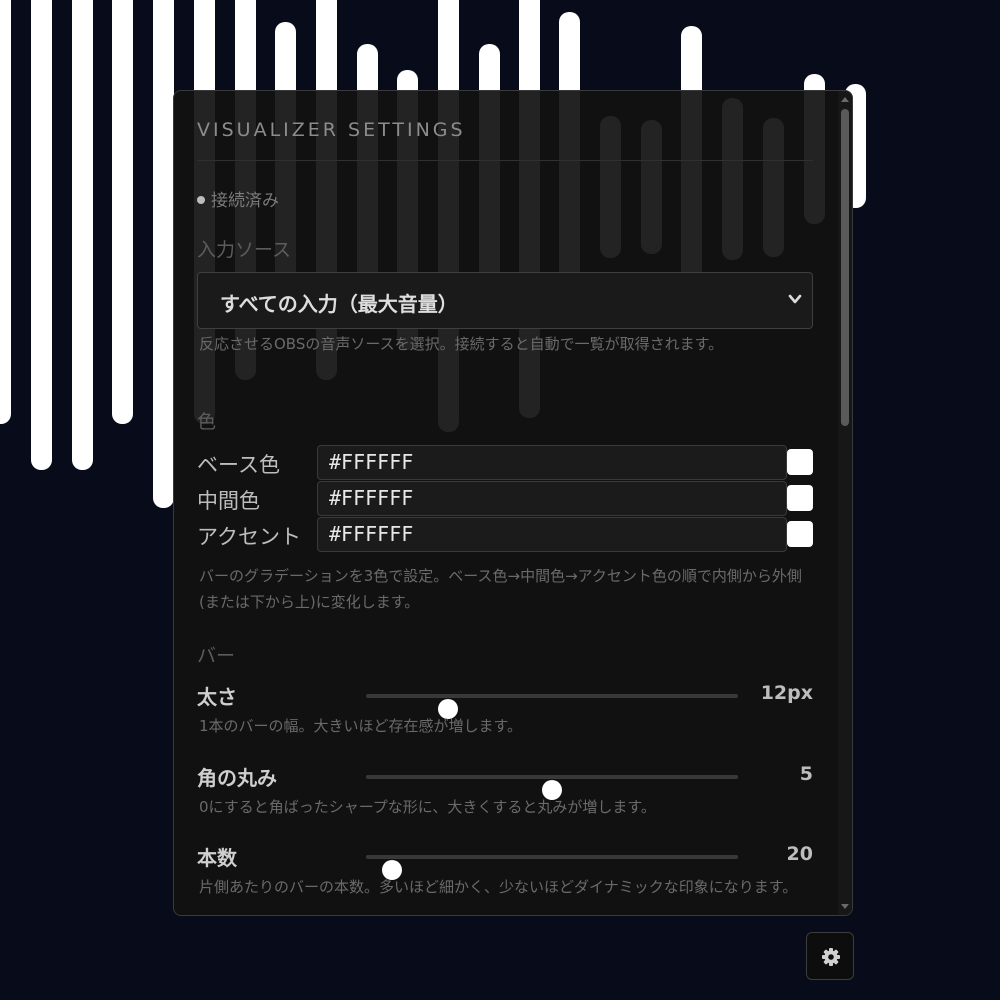 Image resolution: width=1000 pixels, height=1000 pixels. I want to click on count-slider-help: 片側あたりのバーの本数。多いほど細かく、少ないほどダイナミックな印象になります。, so click(498, 887).